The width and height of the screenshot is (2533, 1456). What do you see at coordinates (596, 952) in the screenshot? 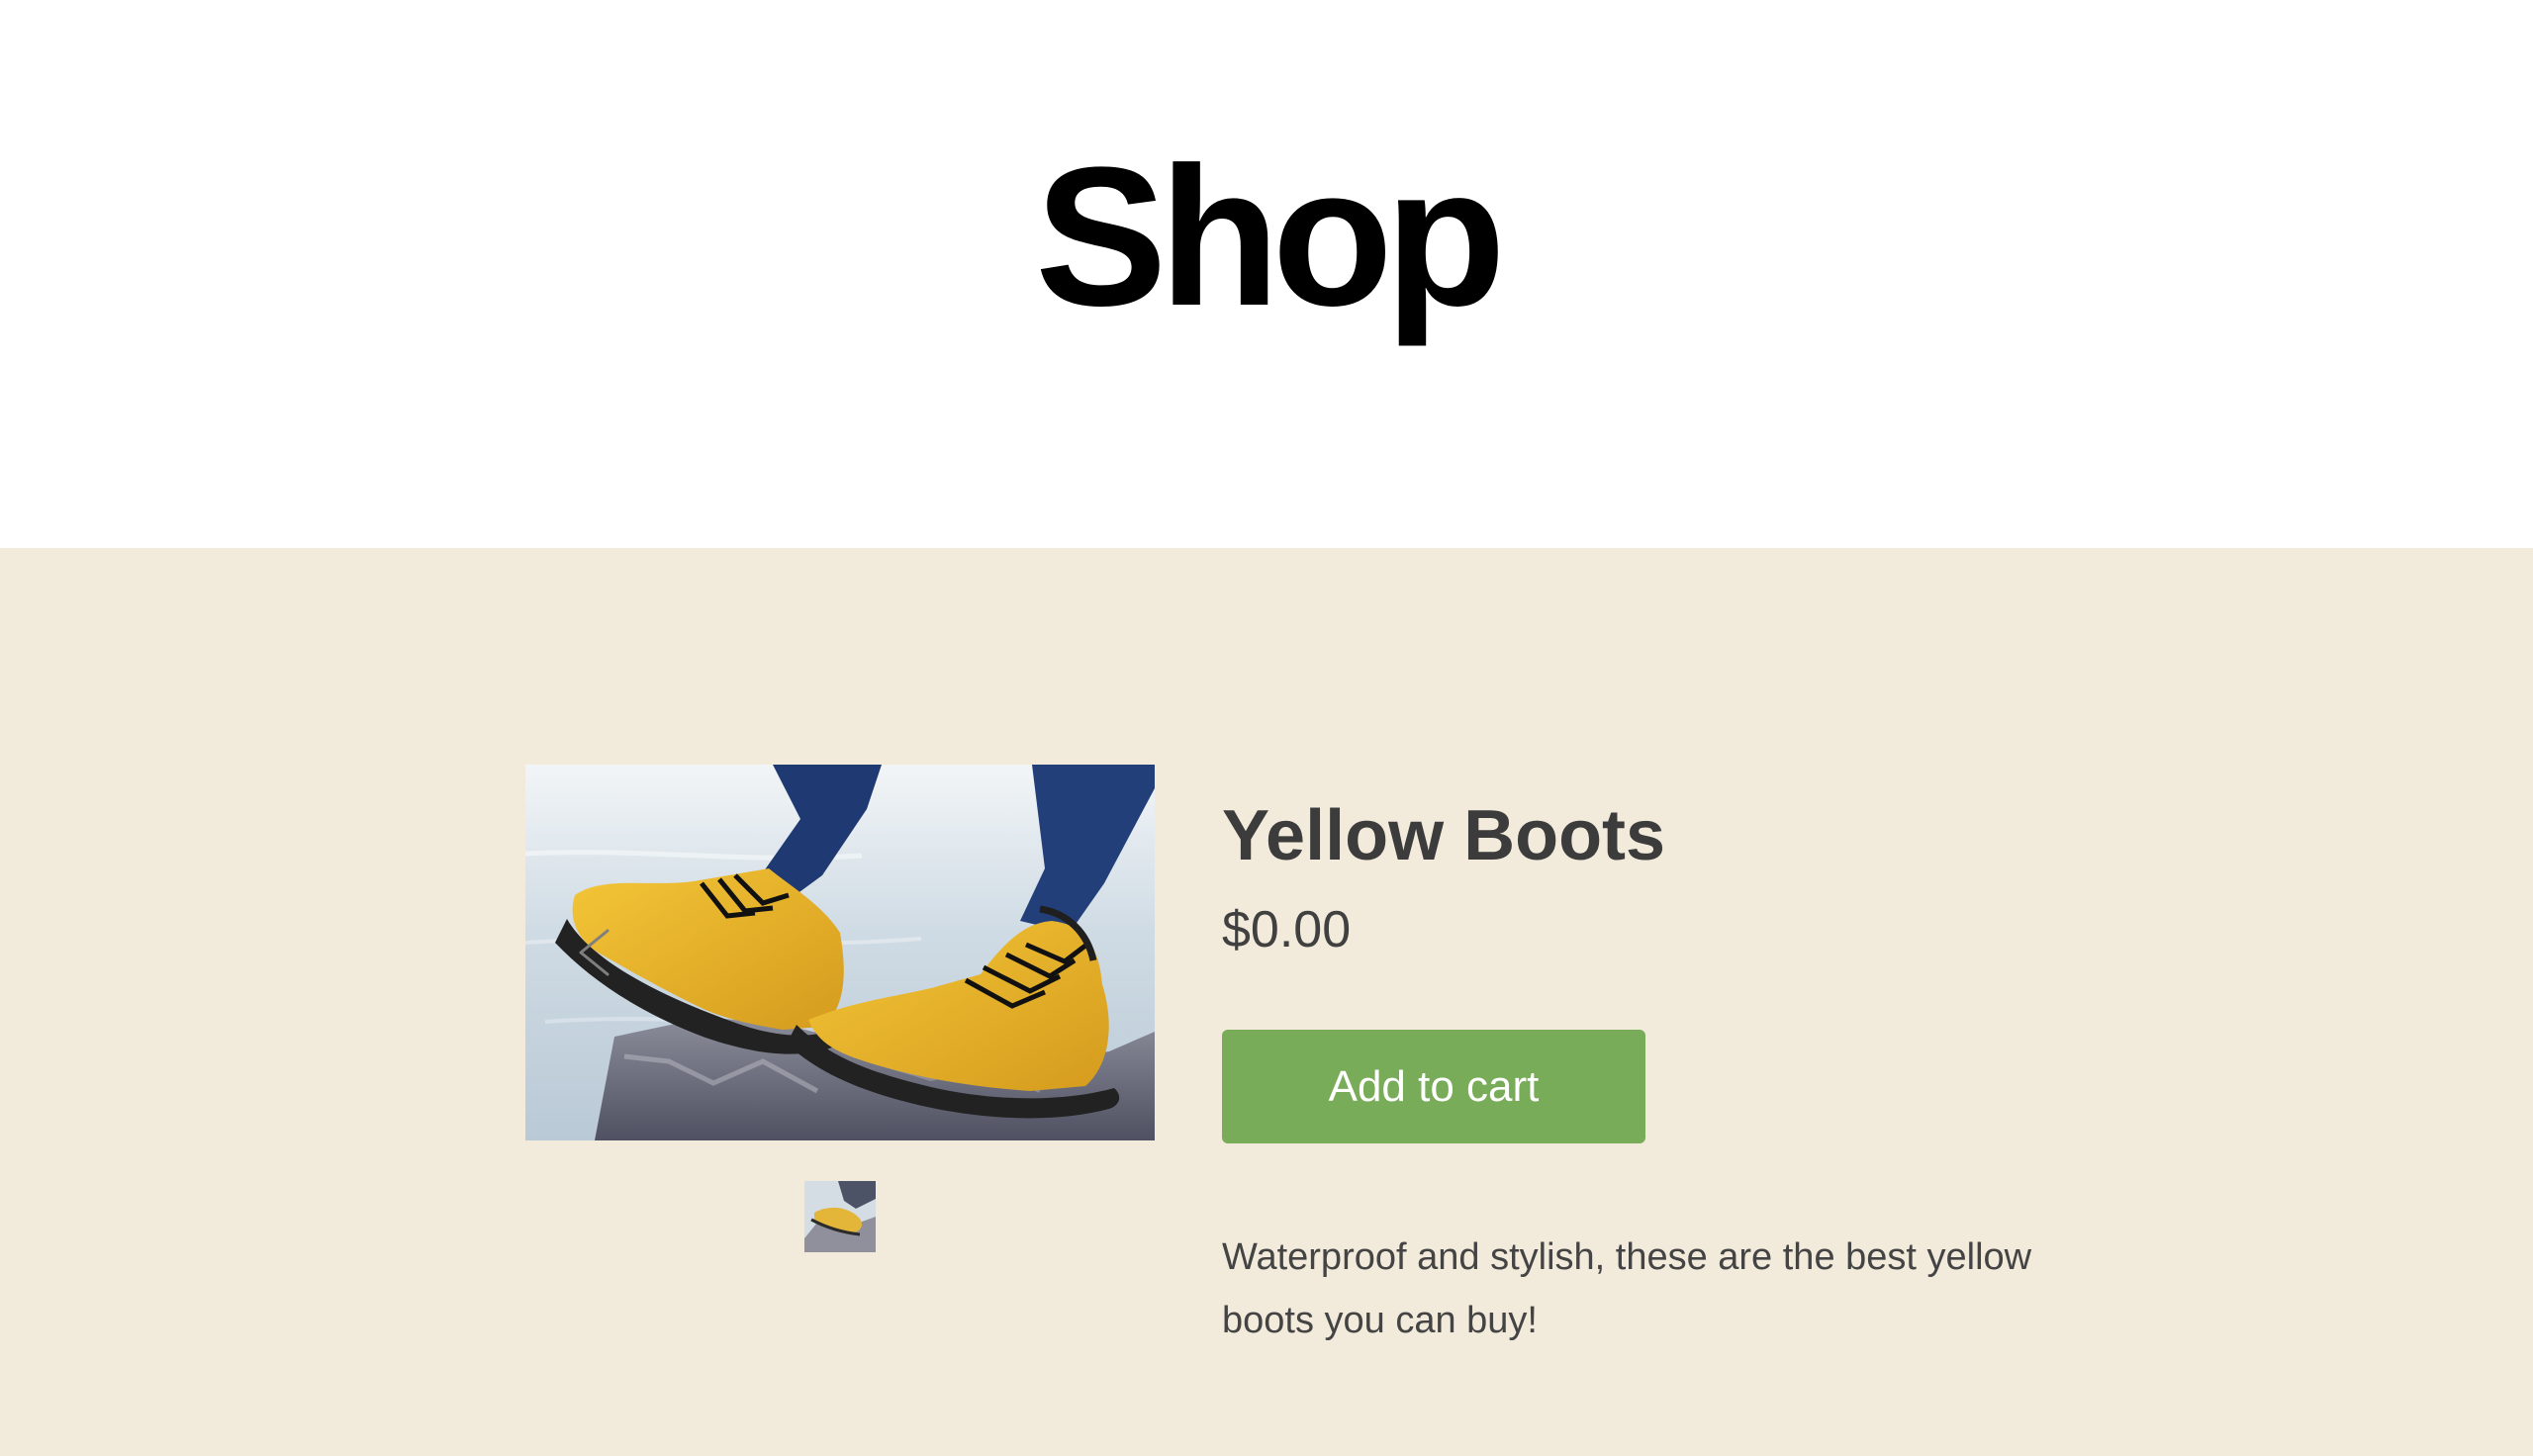
I see `gallery-previous-button` at bounding box center [596, 952].